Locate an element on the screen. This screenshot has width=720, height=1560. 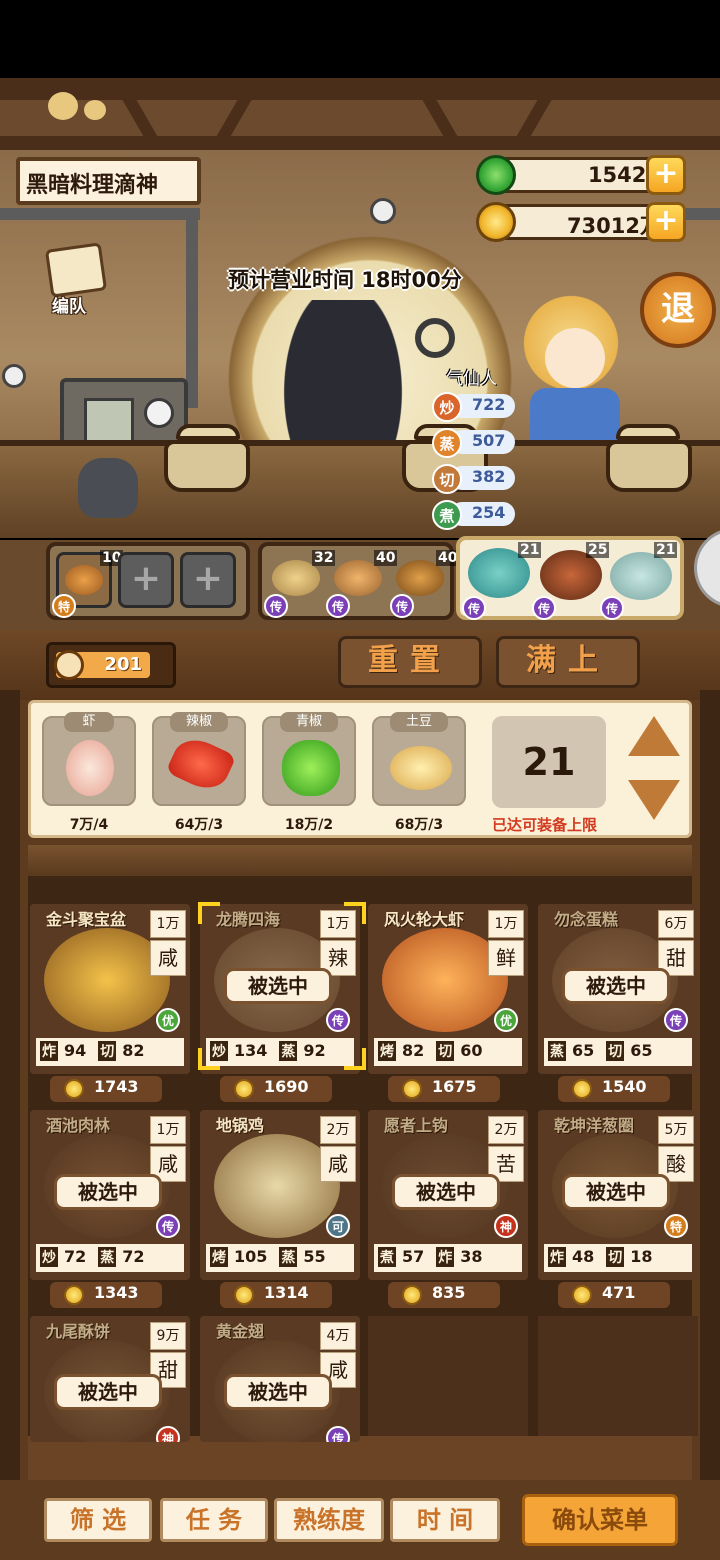
ingredient-amount: 68万/3 is located at coordinates (419, 825).